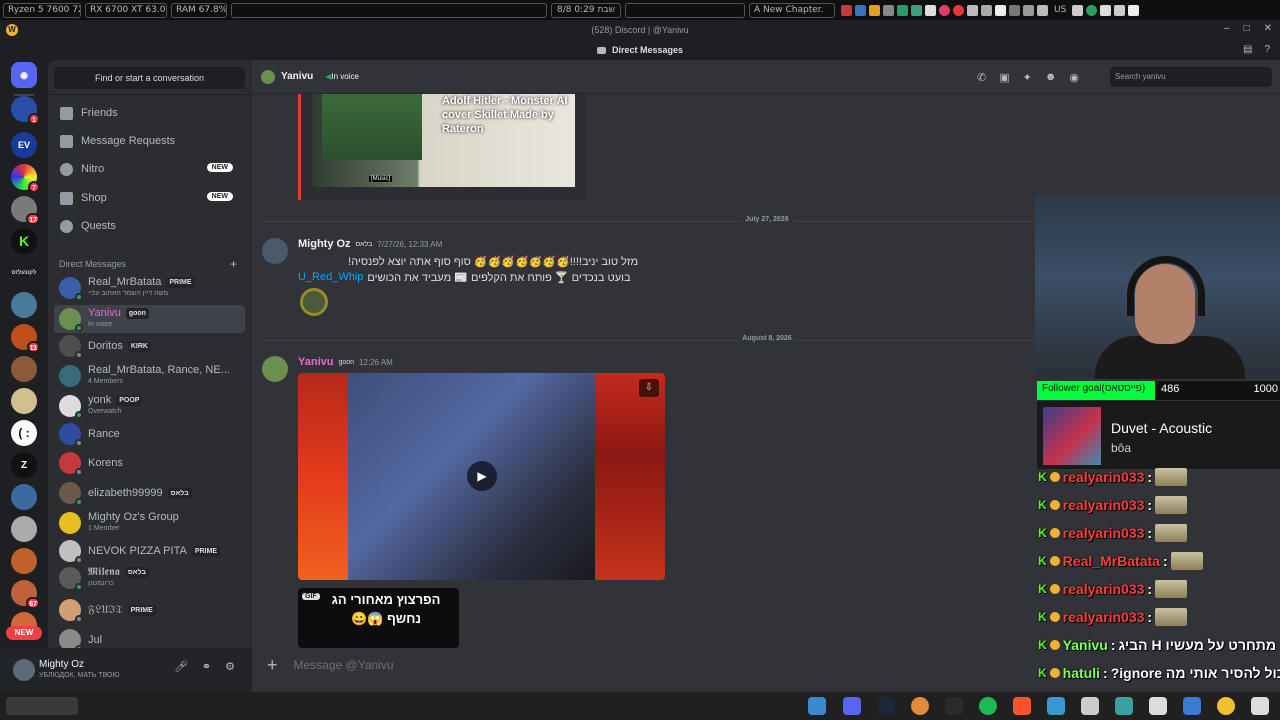  Describe the element at coordinates (149, 551) in the screenshot. I see `dm-item: NEVOK PIZZA PITA PRIME` at that location.